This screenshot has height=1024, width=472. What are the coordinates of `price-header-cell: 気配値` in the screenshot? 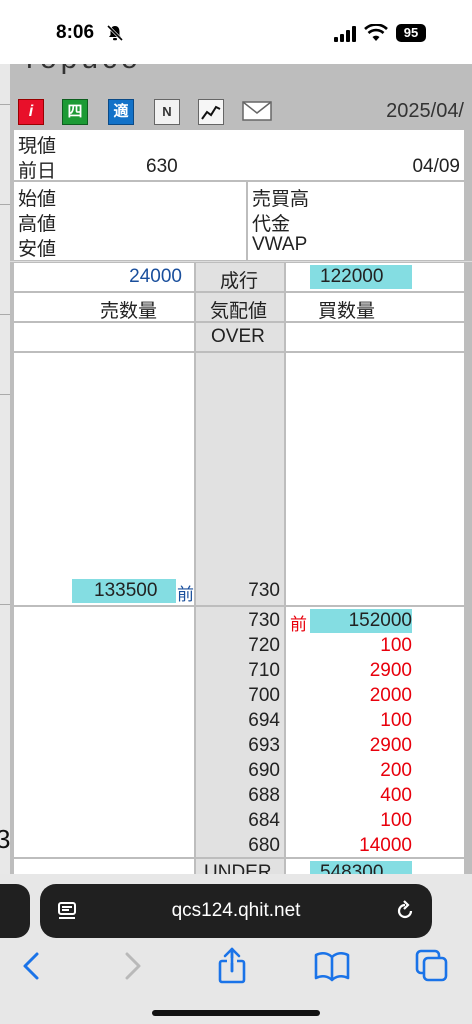 It's located at (240, 307).